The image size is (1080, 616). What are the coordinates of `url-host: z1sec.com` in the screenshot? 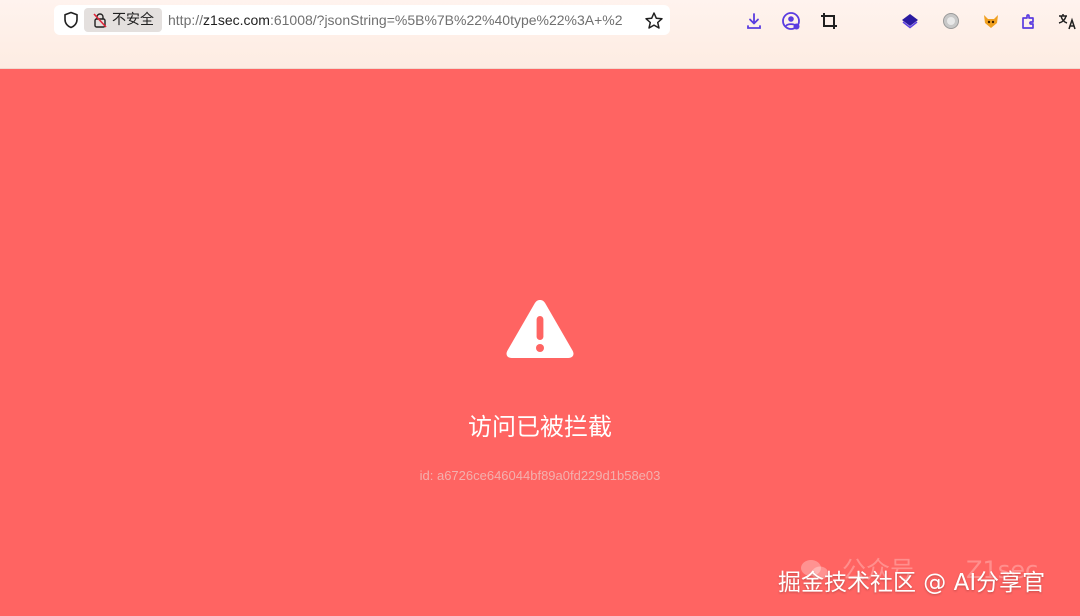 It's located at (236, 20).